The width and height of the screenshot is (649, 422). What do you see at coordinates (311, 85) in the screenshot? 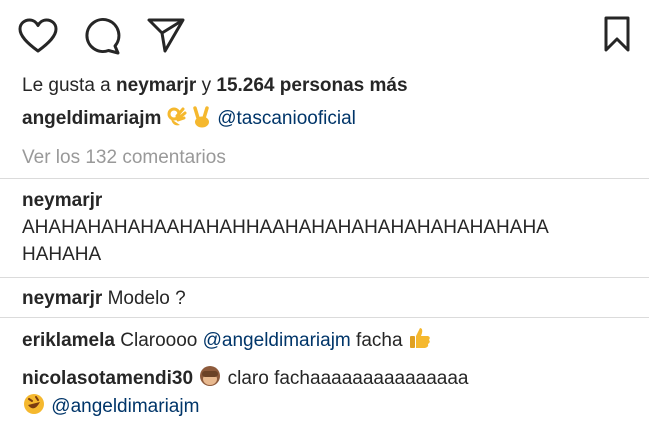
I see `likes-count-link: 15.264 personas más` at bounding box center [311, 85].